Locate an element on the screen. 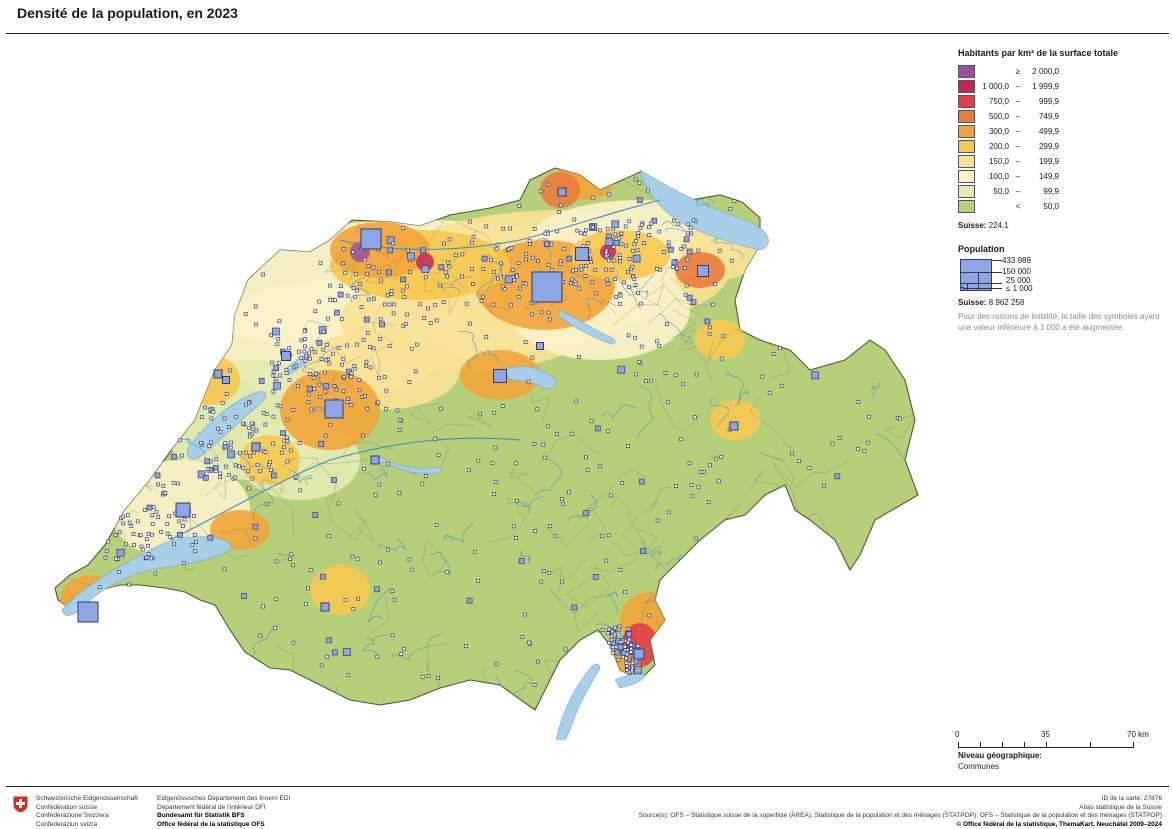  page-title: Densité de la population, en 2023 is located at coordinates (127, 13).